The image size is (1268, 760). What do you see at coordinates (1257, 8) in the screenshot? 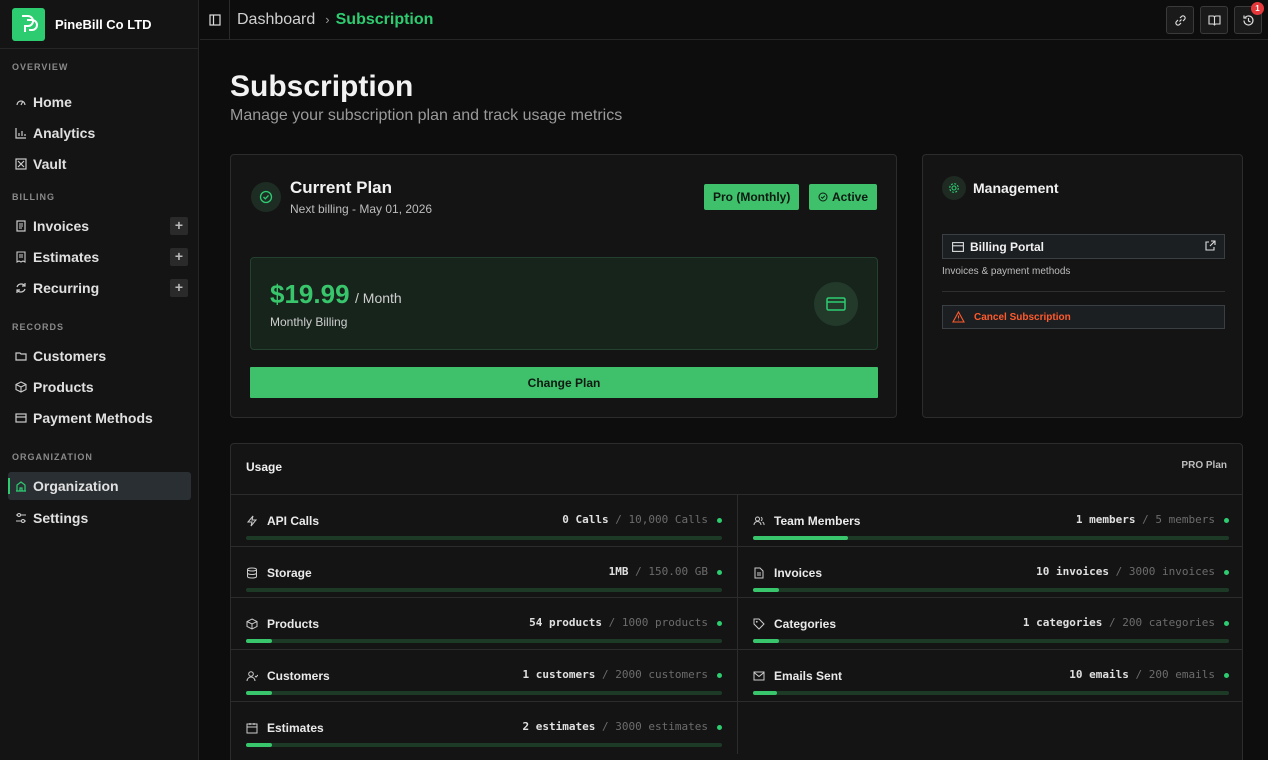
I see `notification-badge: 1` at bounding box center [1257, 8].